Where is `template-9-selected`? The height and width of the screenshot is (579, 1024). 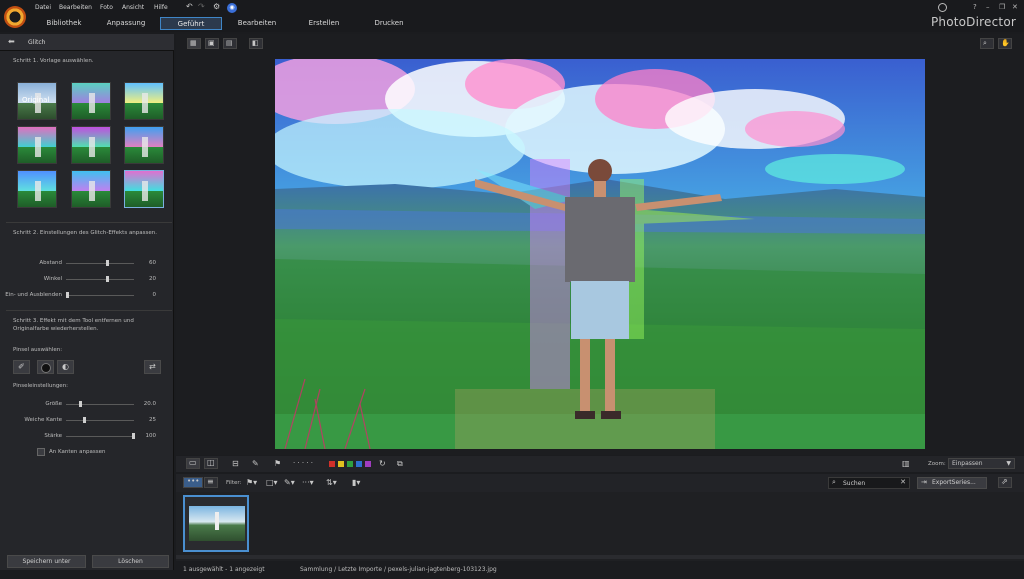 template-9-selected is located at coordinates (144, 189).